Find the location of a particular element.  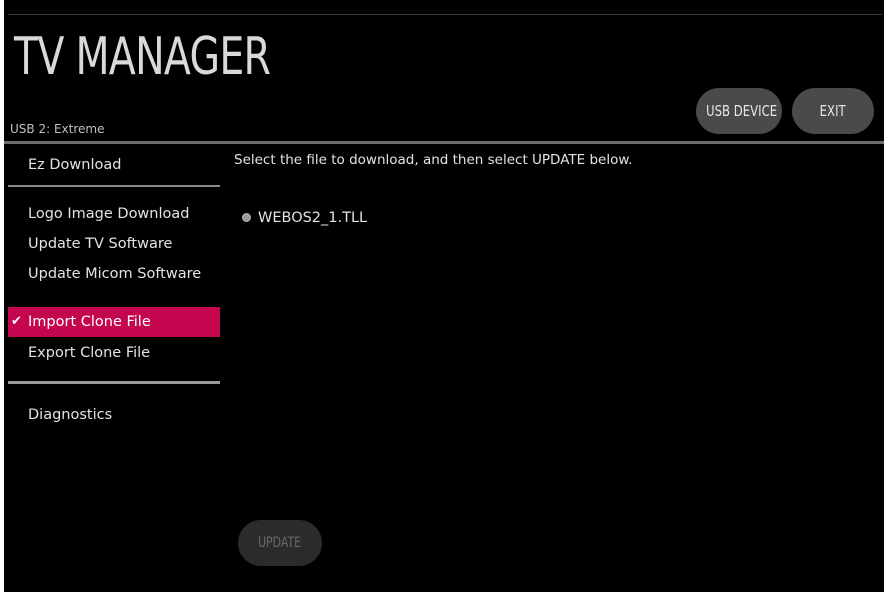

exit-button-label: EXIT is located at coordinates (833, 111).